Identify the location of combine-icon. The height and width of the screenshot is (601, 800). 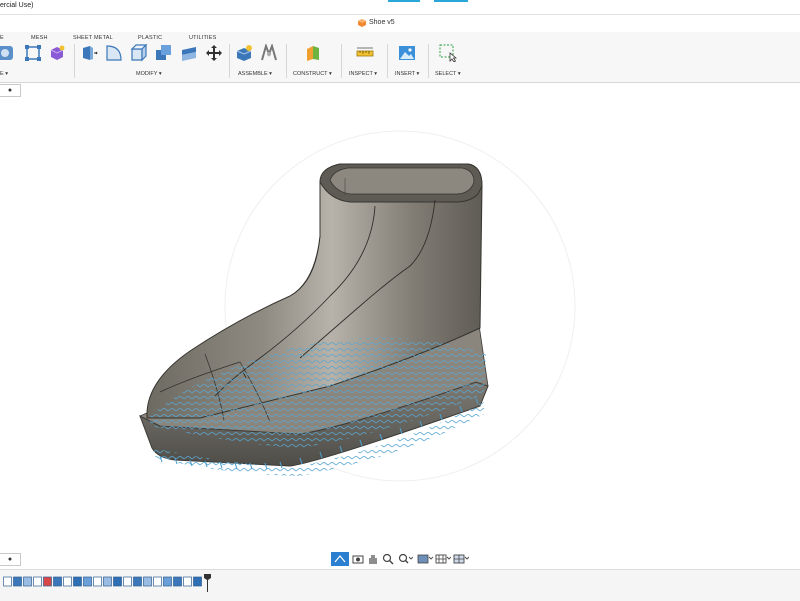
(164, 53).